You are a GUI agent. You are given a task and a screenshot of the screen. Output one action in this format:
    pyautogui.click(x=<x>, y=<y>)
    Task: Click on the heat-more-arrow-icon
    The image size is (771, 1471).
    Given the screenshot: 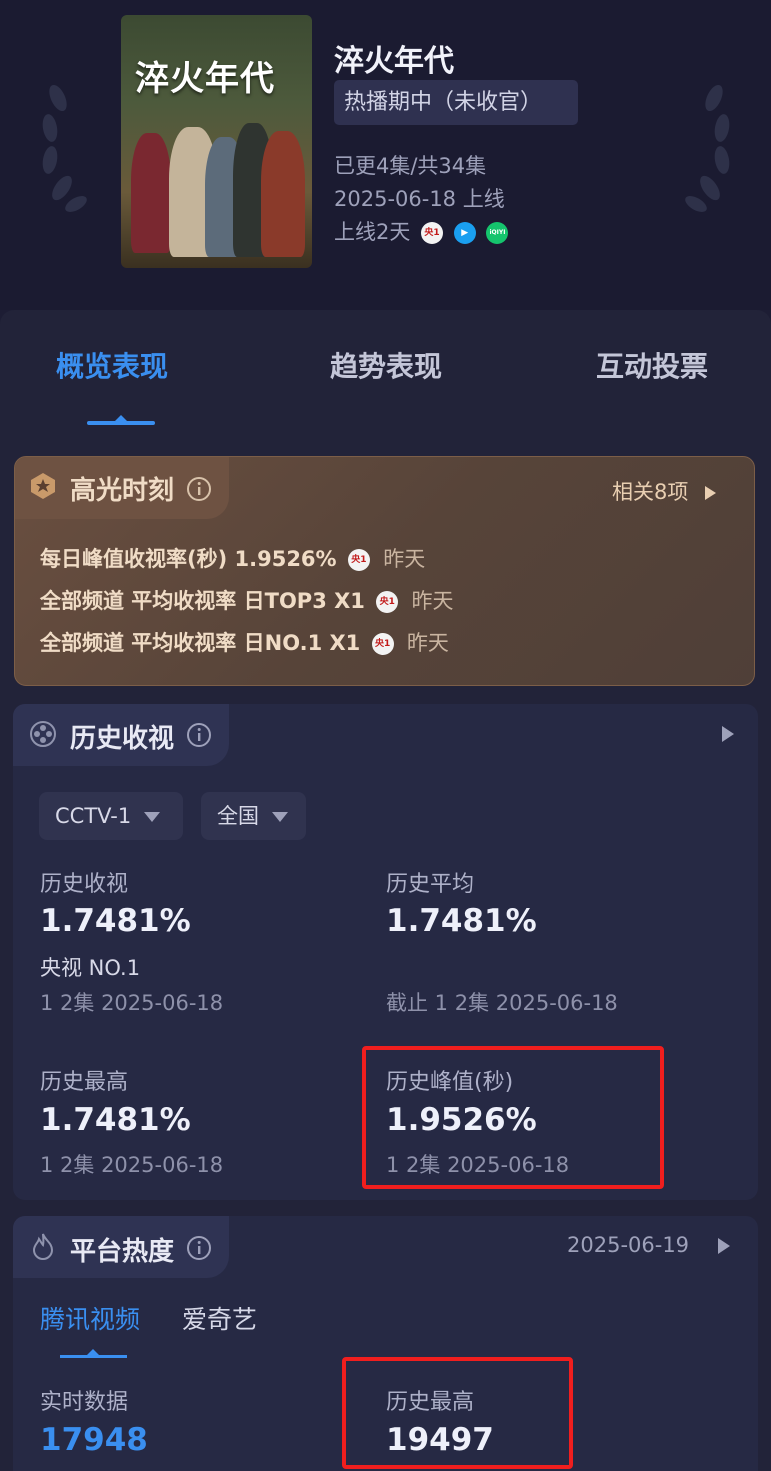 What is the action you would take?
    pyautogui.click(x=724, y=1246)
    